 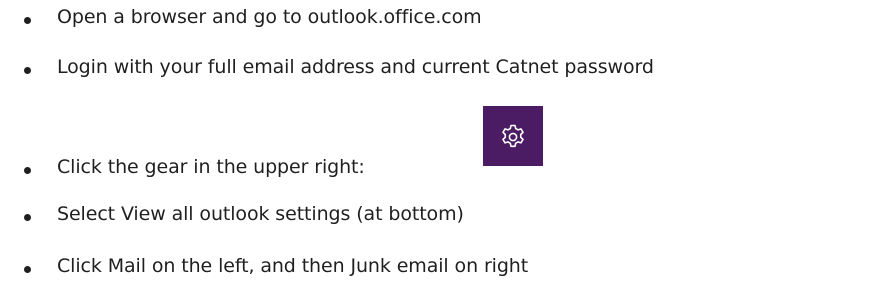 I want to click on instruction-text: Click the gear in the upper right:, so click(x=211, y=167).